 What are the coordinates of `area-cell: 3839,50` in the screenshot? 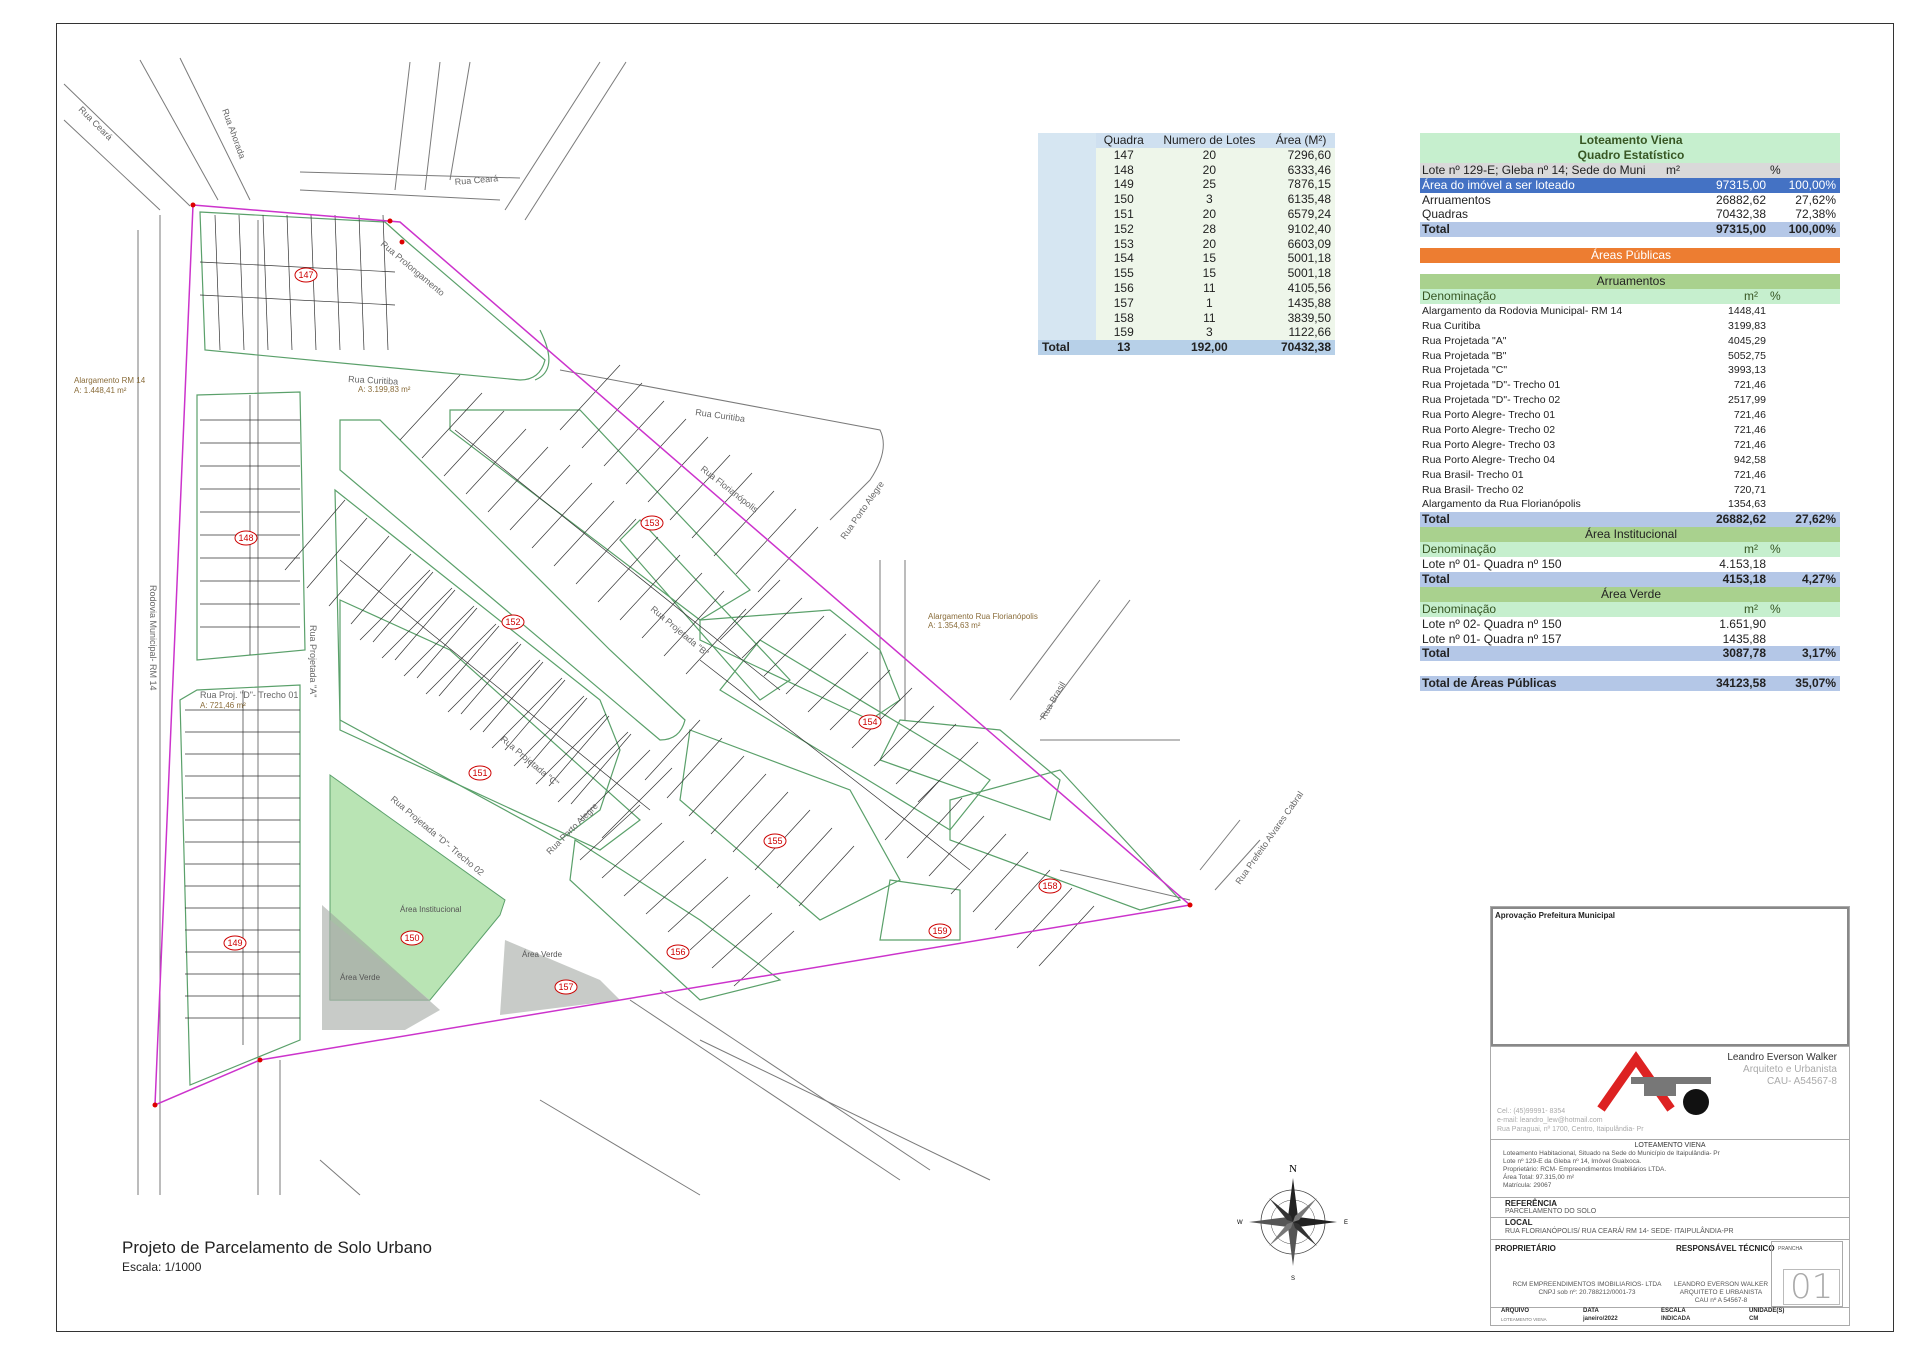 It's located at (1301, 318).